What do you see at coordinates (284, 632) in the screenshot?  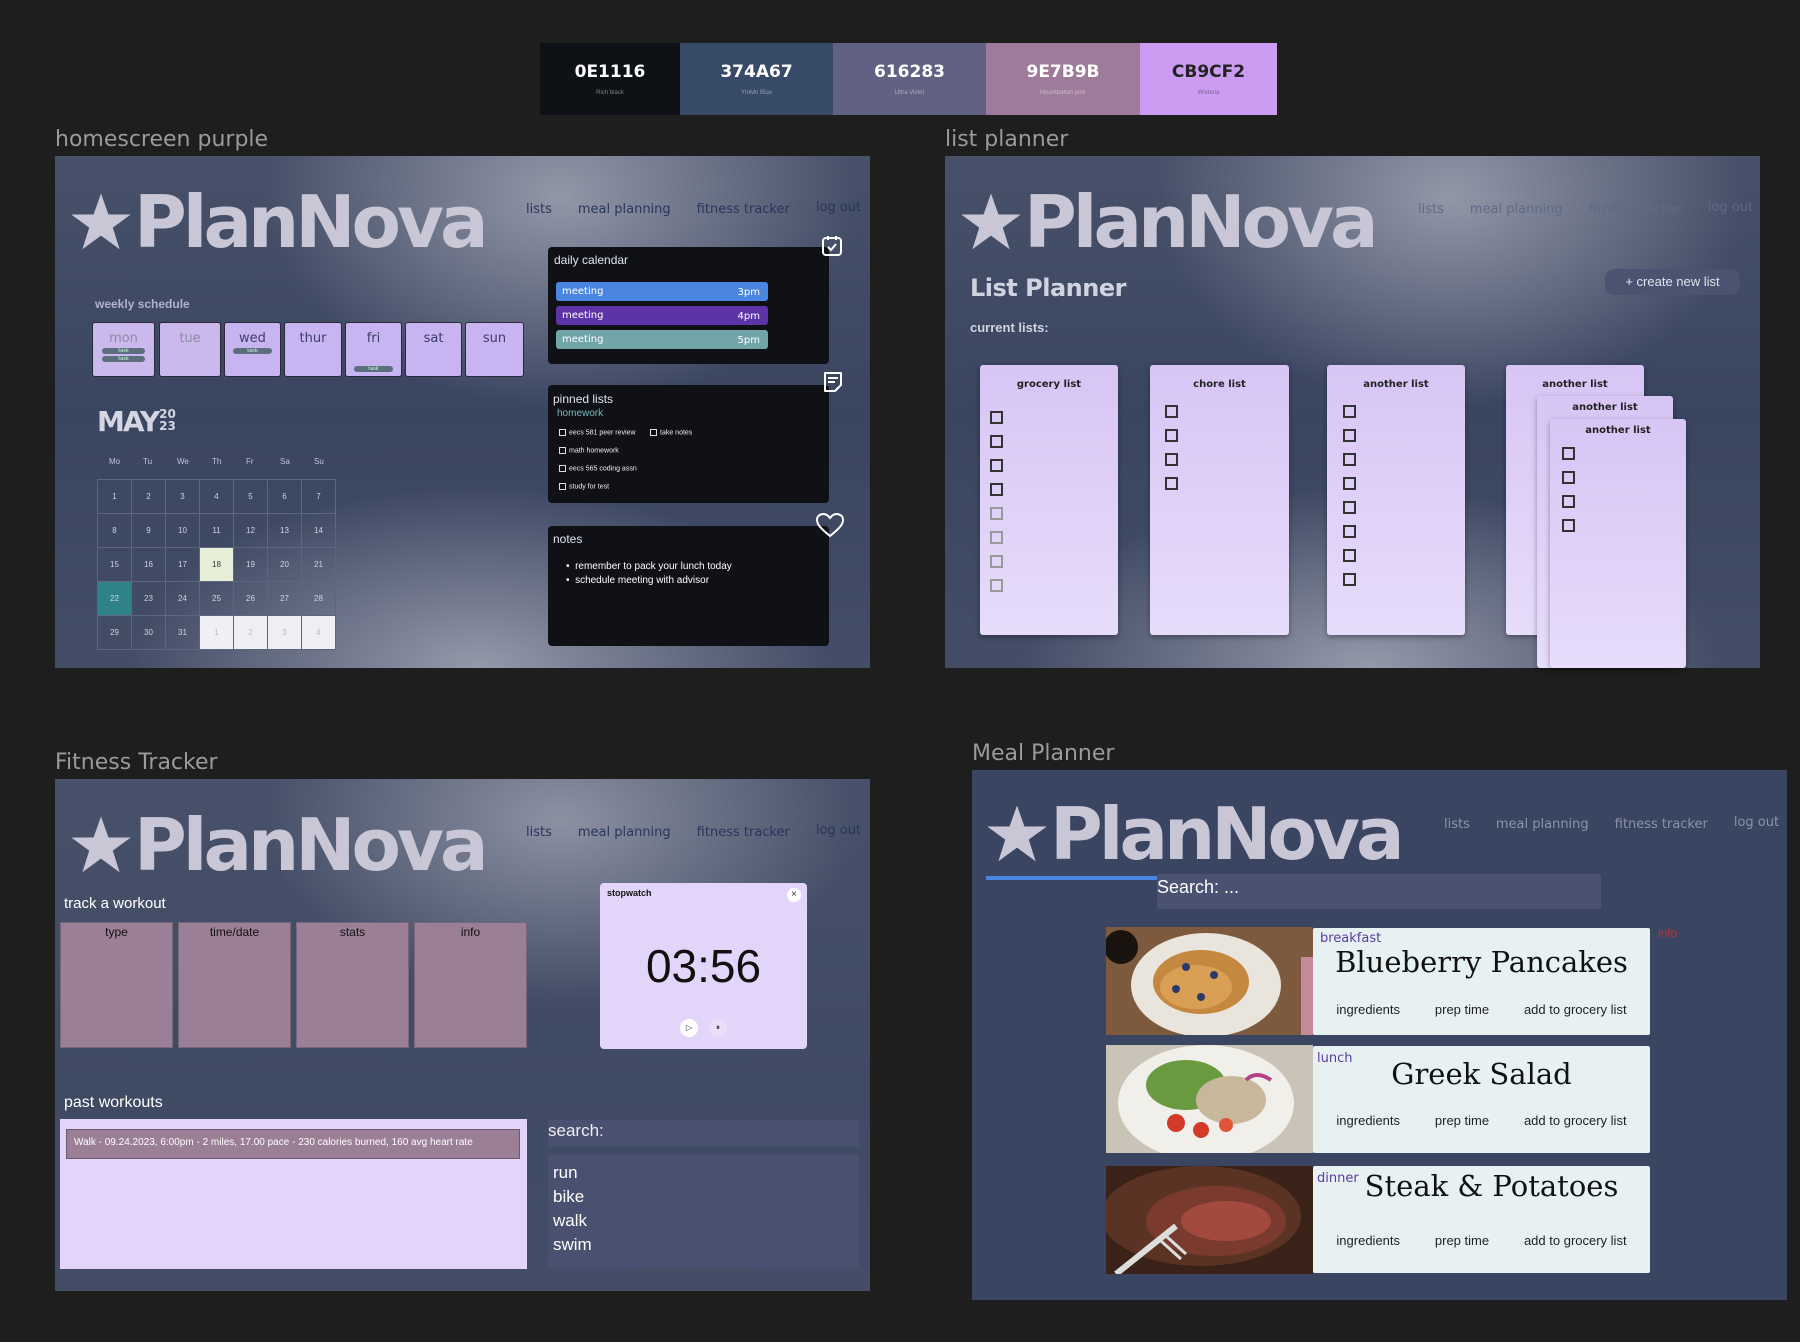 I see `calendar-day-next-month: 3` at bounding box center [284, 632].